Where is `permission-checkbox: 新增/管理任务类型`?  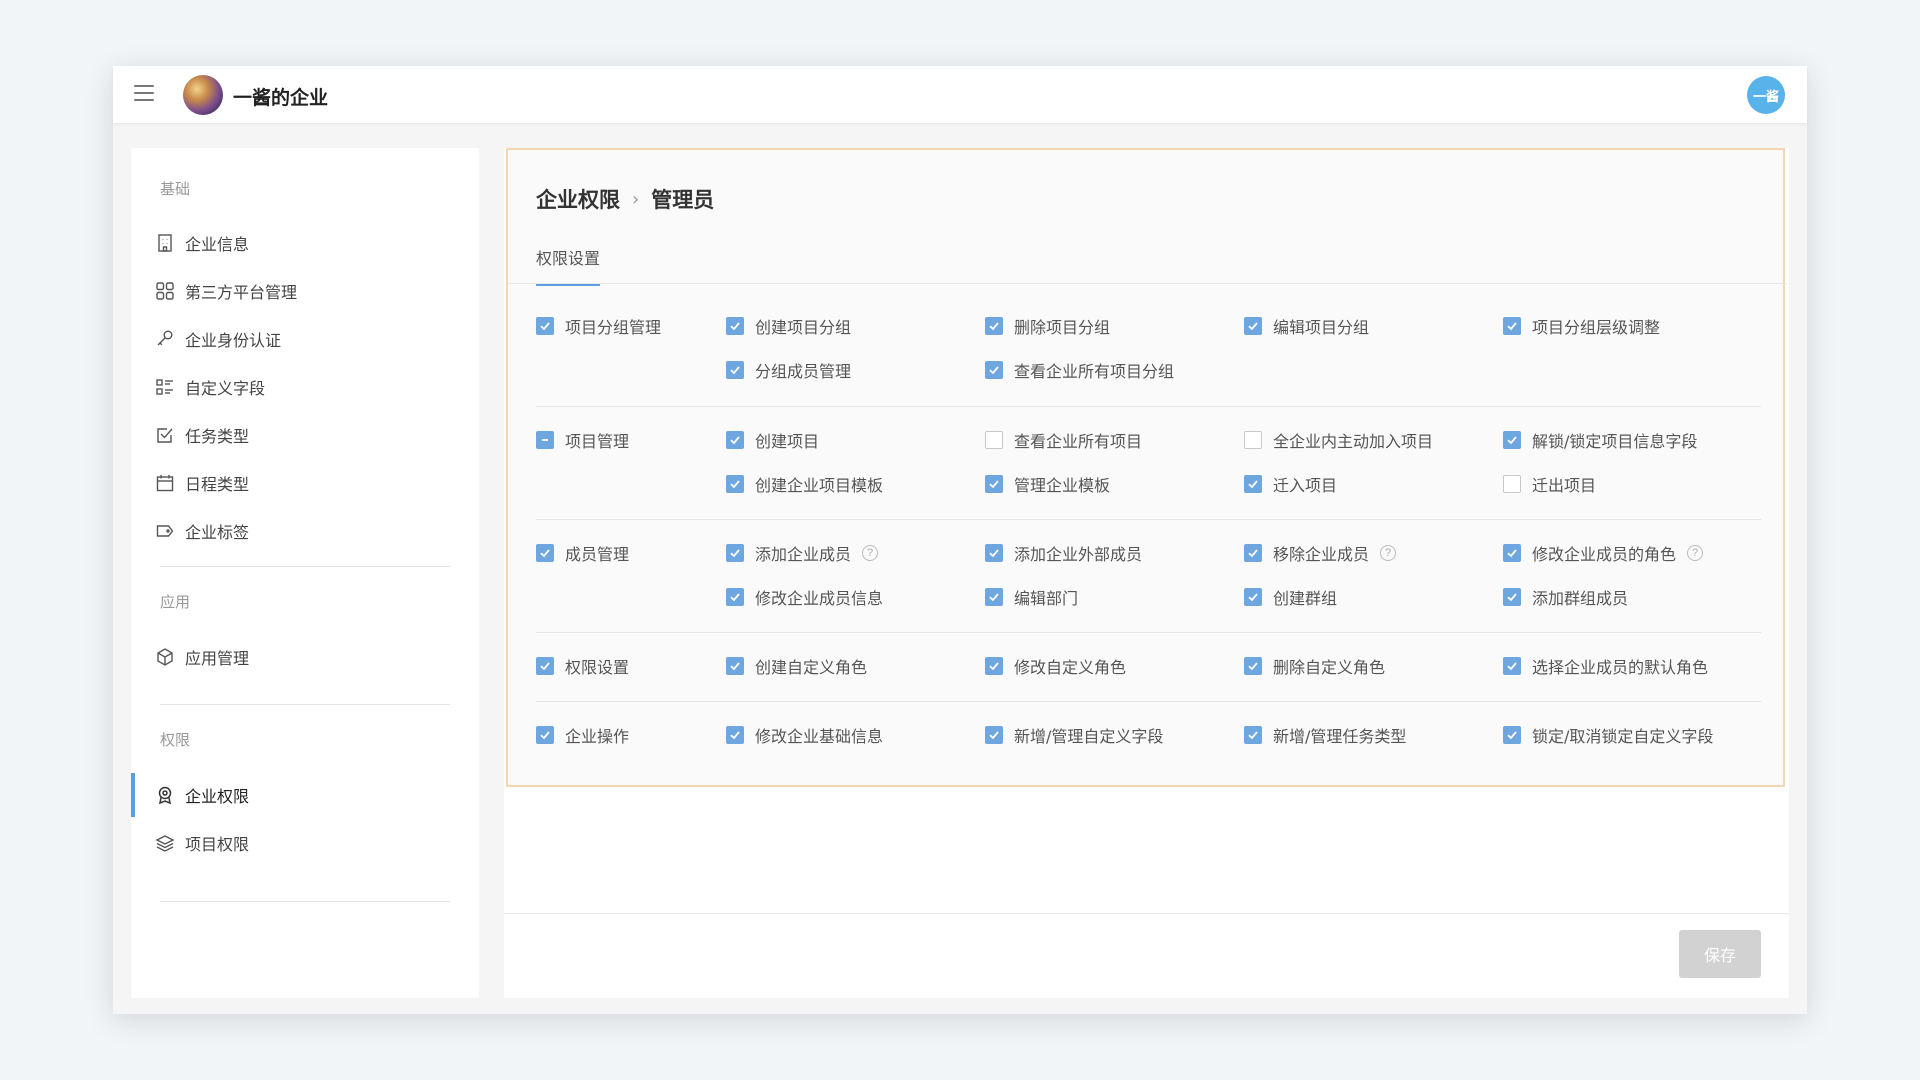 permission-checkbox: 新增/管理任务类型 is located at coordinates (1325, 735).